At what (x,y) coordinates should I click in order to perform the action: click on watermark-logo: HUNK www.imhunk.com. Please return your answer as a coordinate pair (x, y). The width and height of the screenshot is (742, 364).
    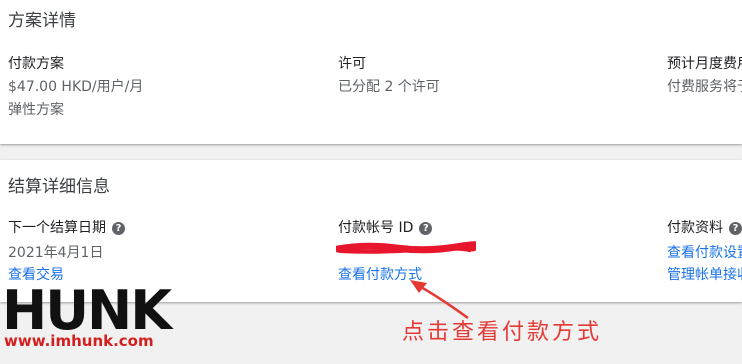
    Looking at the image, I should click on (87, 319).